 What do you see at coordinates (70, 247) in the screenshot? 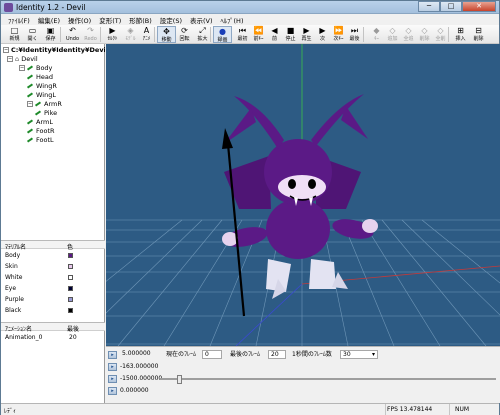
I see `material-color-header: 色` at bounding box center [70, 247].